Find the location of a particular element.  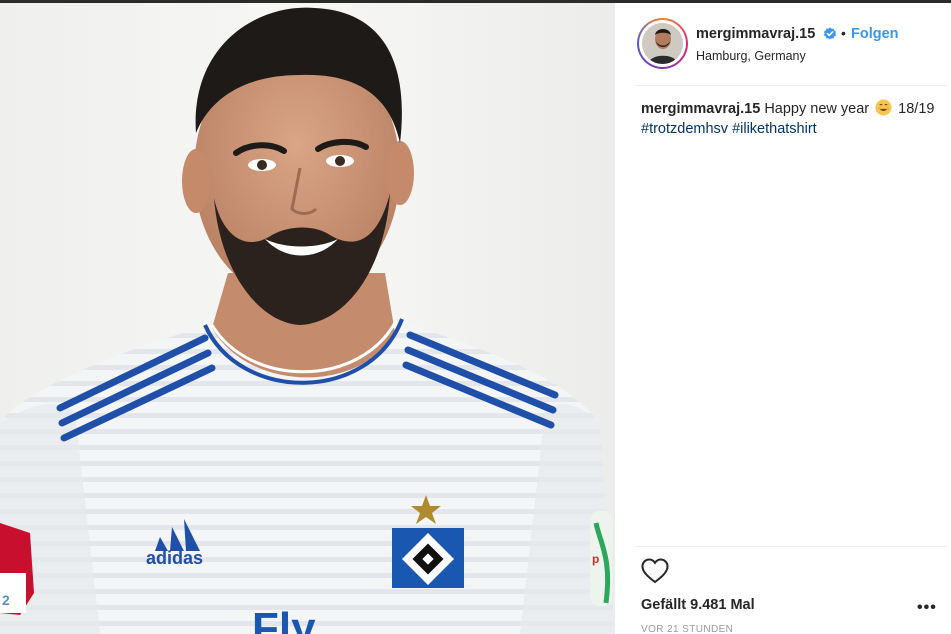

avatar-story-ring is located at coordinates (662, 43).